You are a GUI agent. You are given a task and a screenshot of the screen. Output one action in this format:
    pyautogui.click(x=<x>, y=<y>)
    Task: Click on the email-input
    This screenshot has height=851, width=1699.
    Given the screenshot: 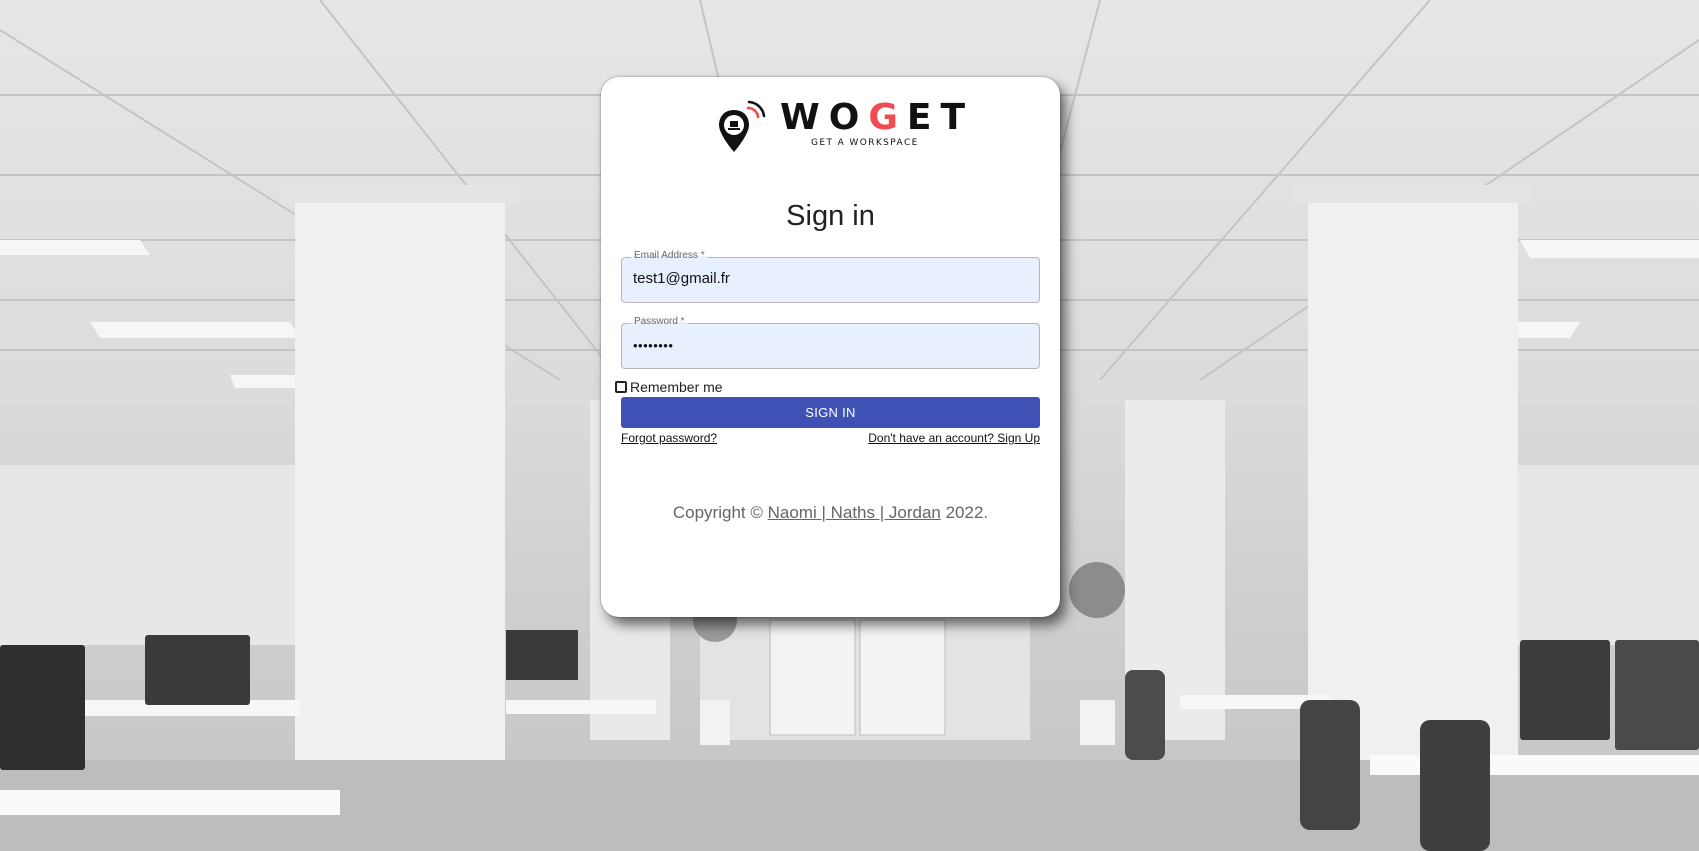 What is the action you would take?
    pyautogui.click(x=828, y=278)
    